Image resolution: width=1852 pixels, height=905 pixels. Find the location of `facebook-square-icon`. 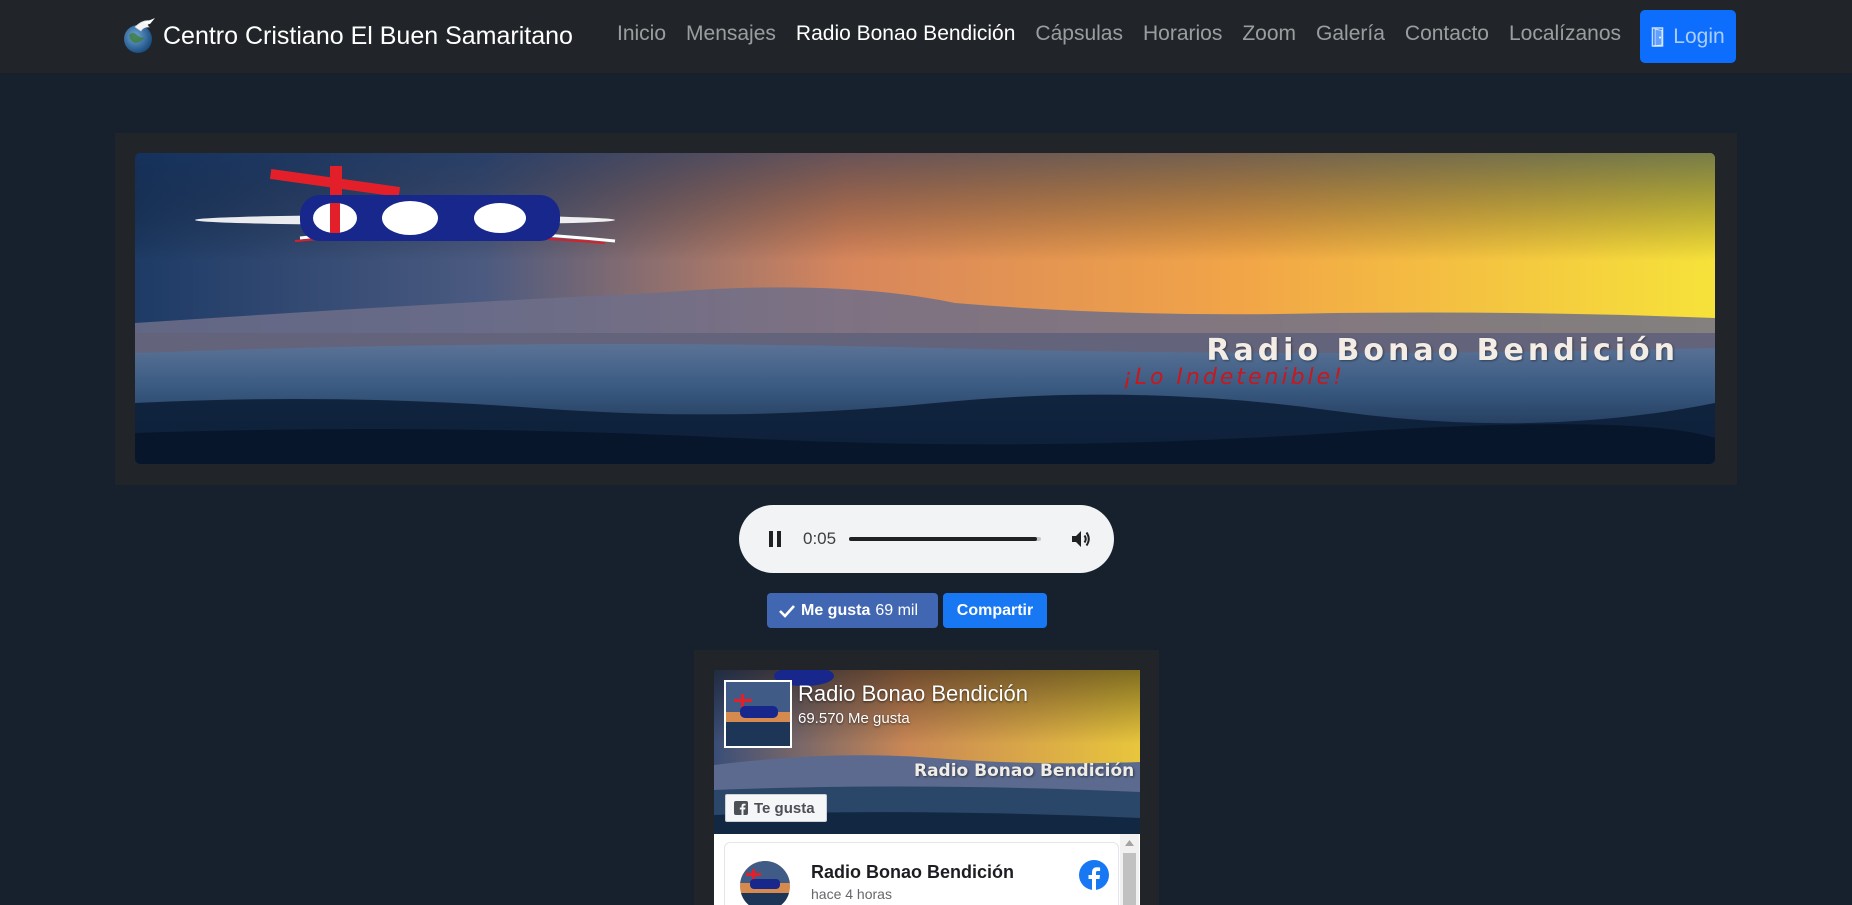

facebook-square-icon is located at coordinates (741, 808).